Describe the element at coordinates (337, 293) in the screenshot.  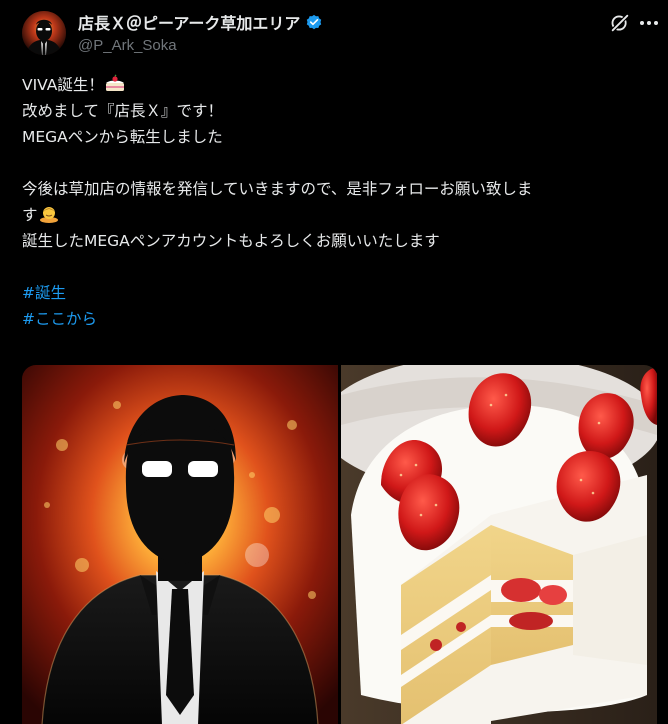
I see `hashtag-birth: #誕生` at that location.